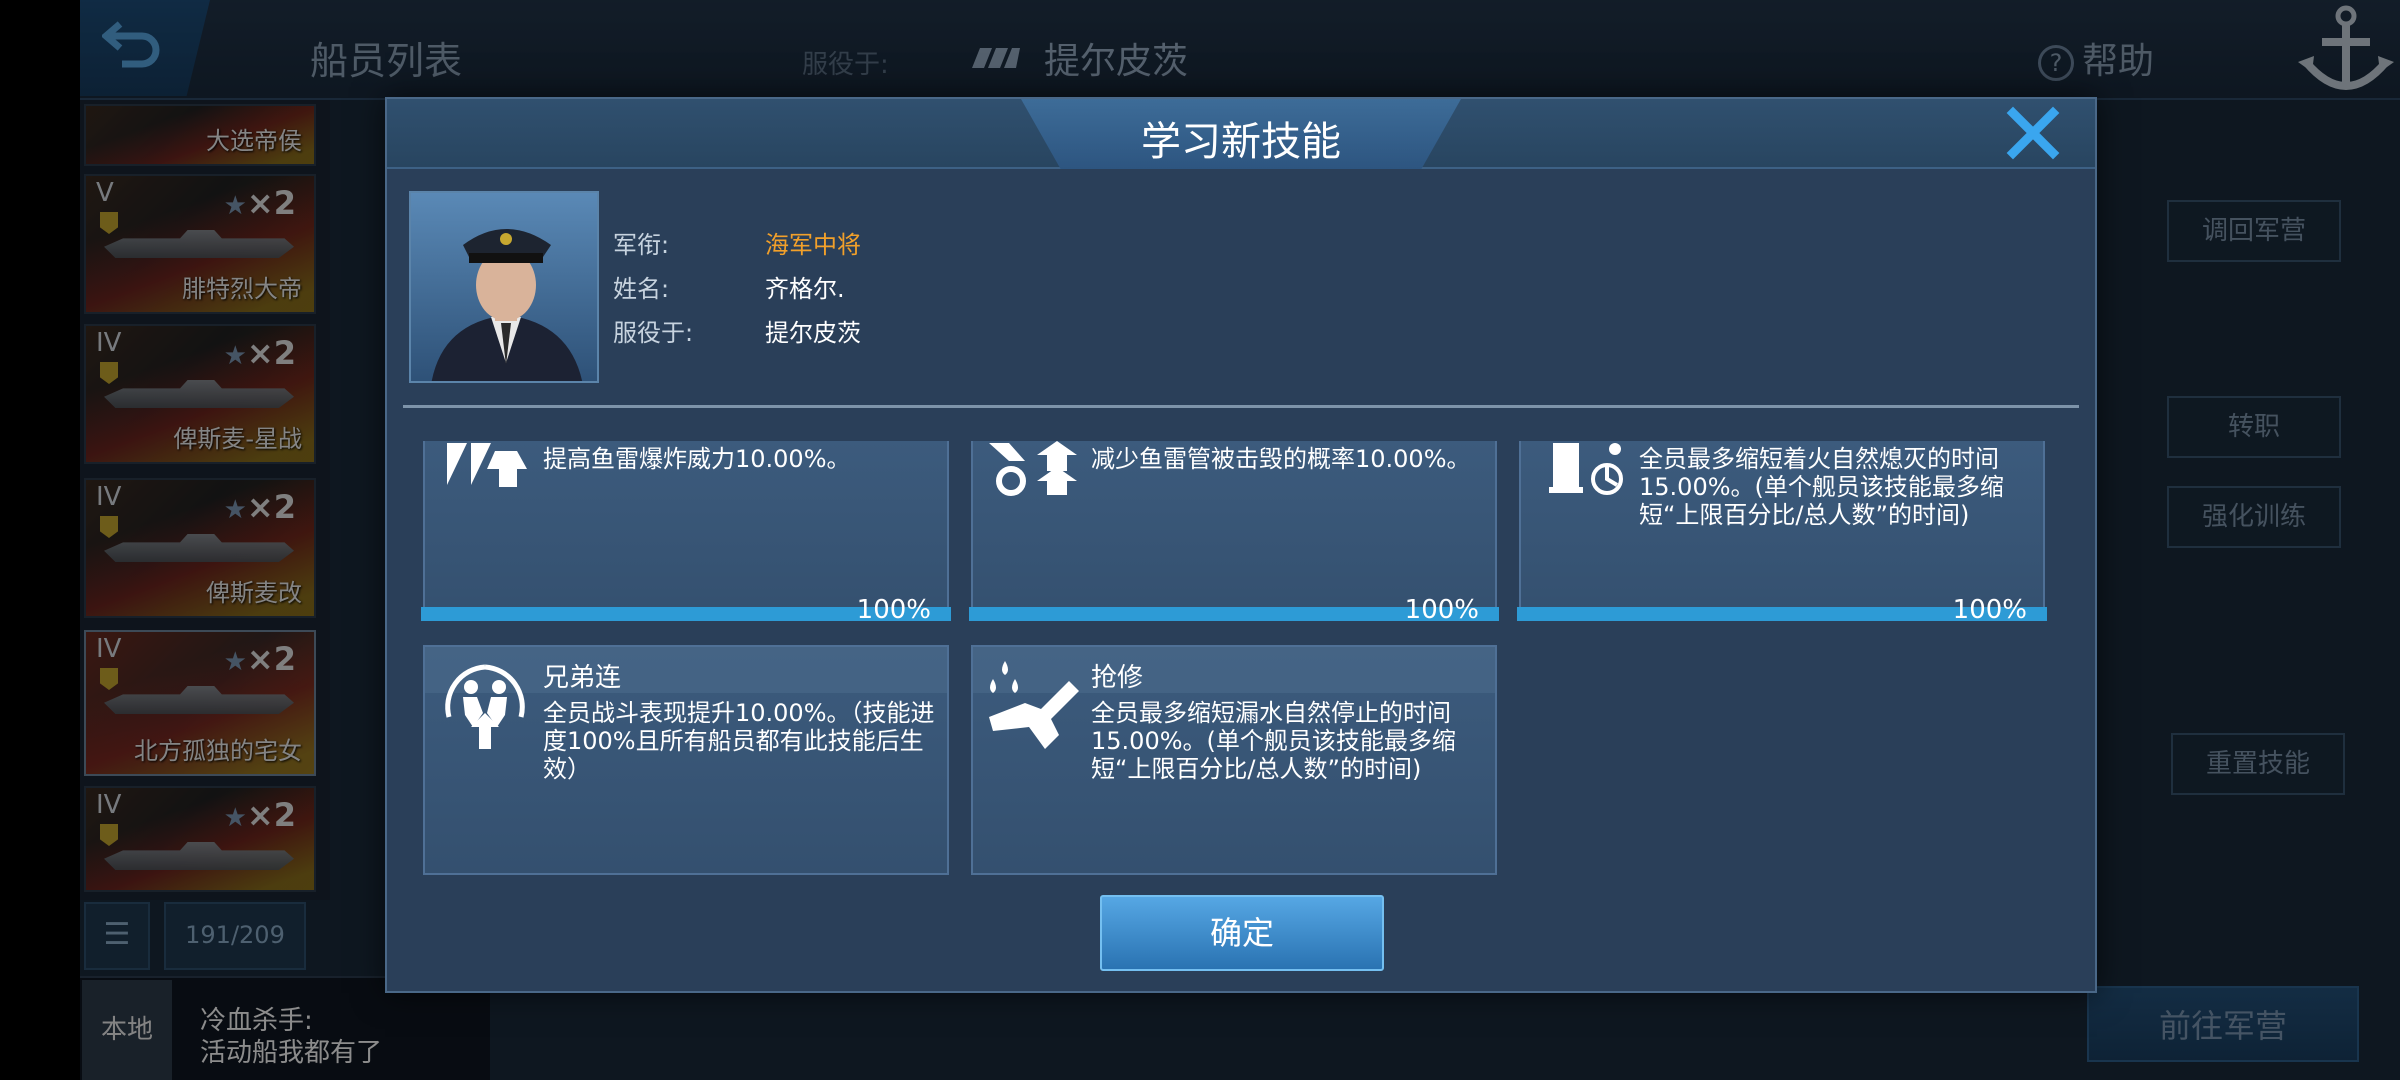 The image size is (2400, 1080). What do you see at coordinates (1241, 406) in the screenshot?
I see `divider` at bounding box center [1241, 406].